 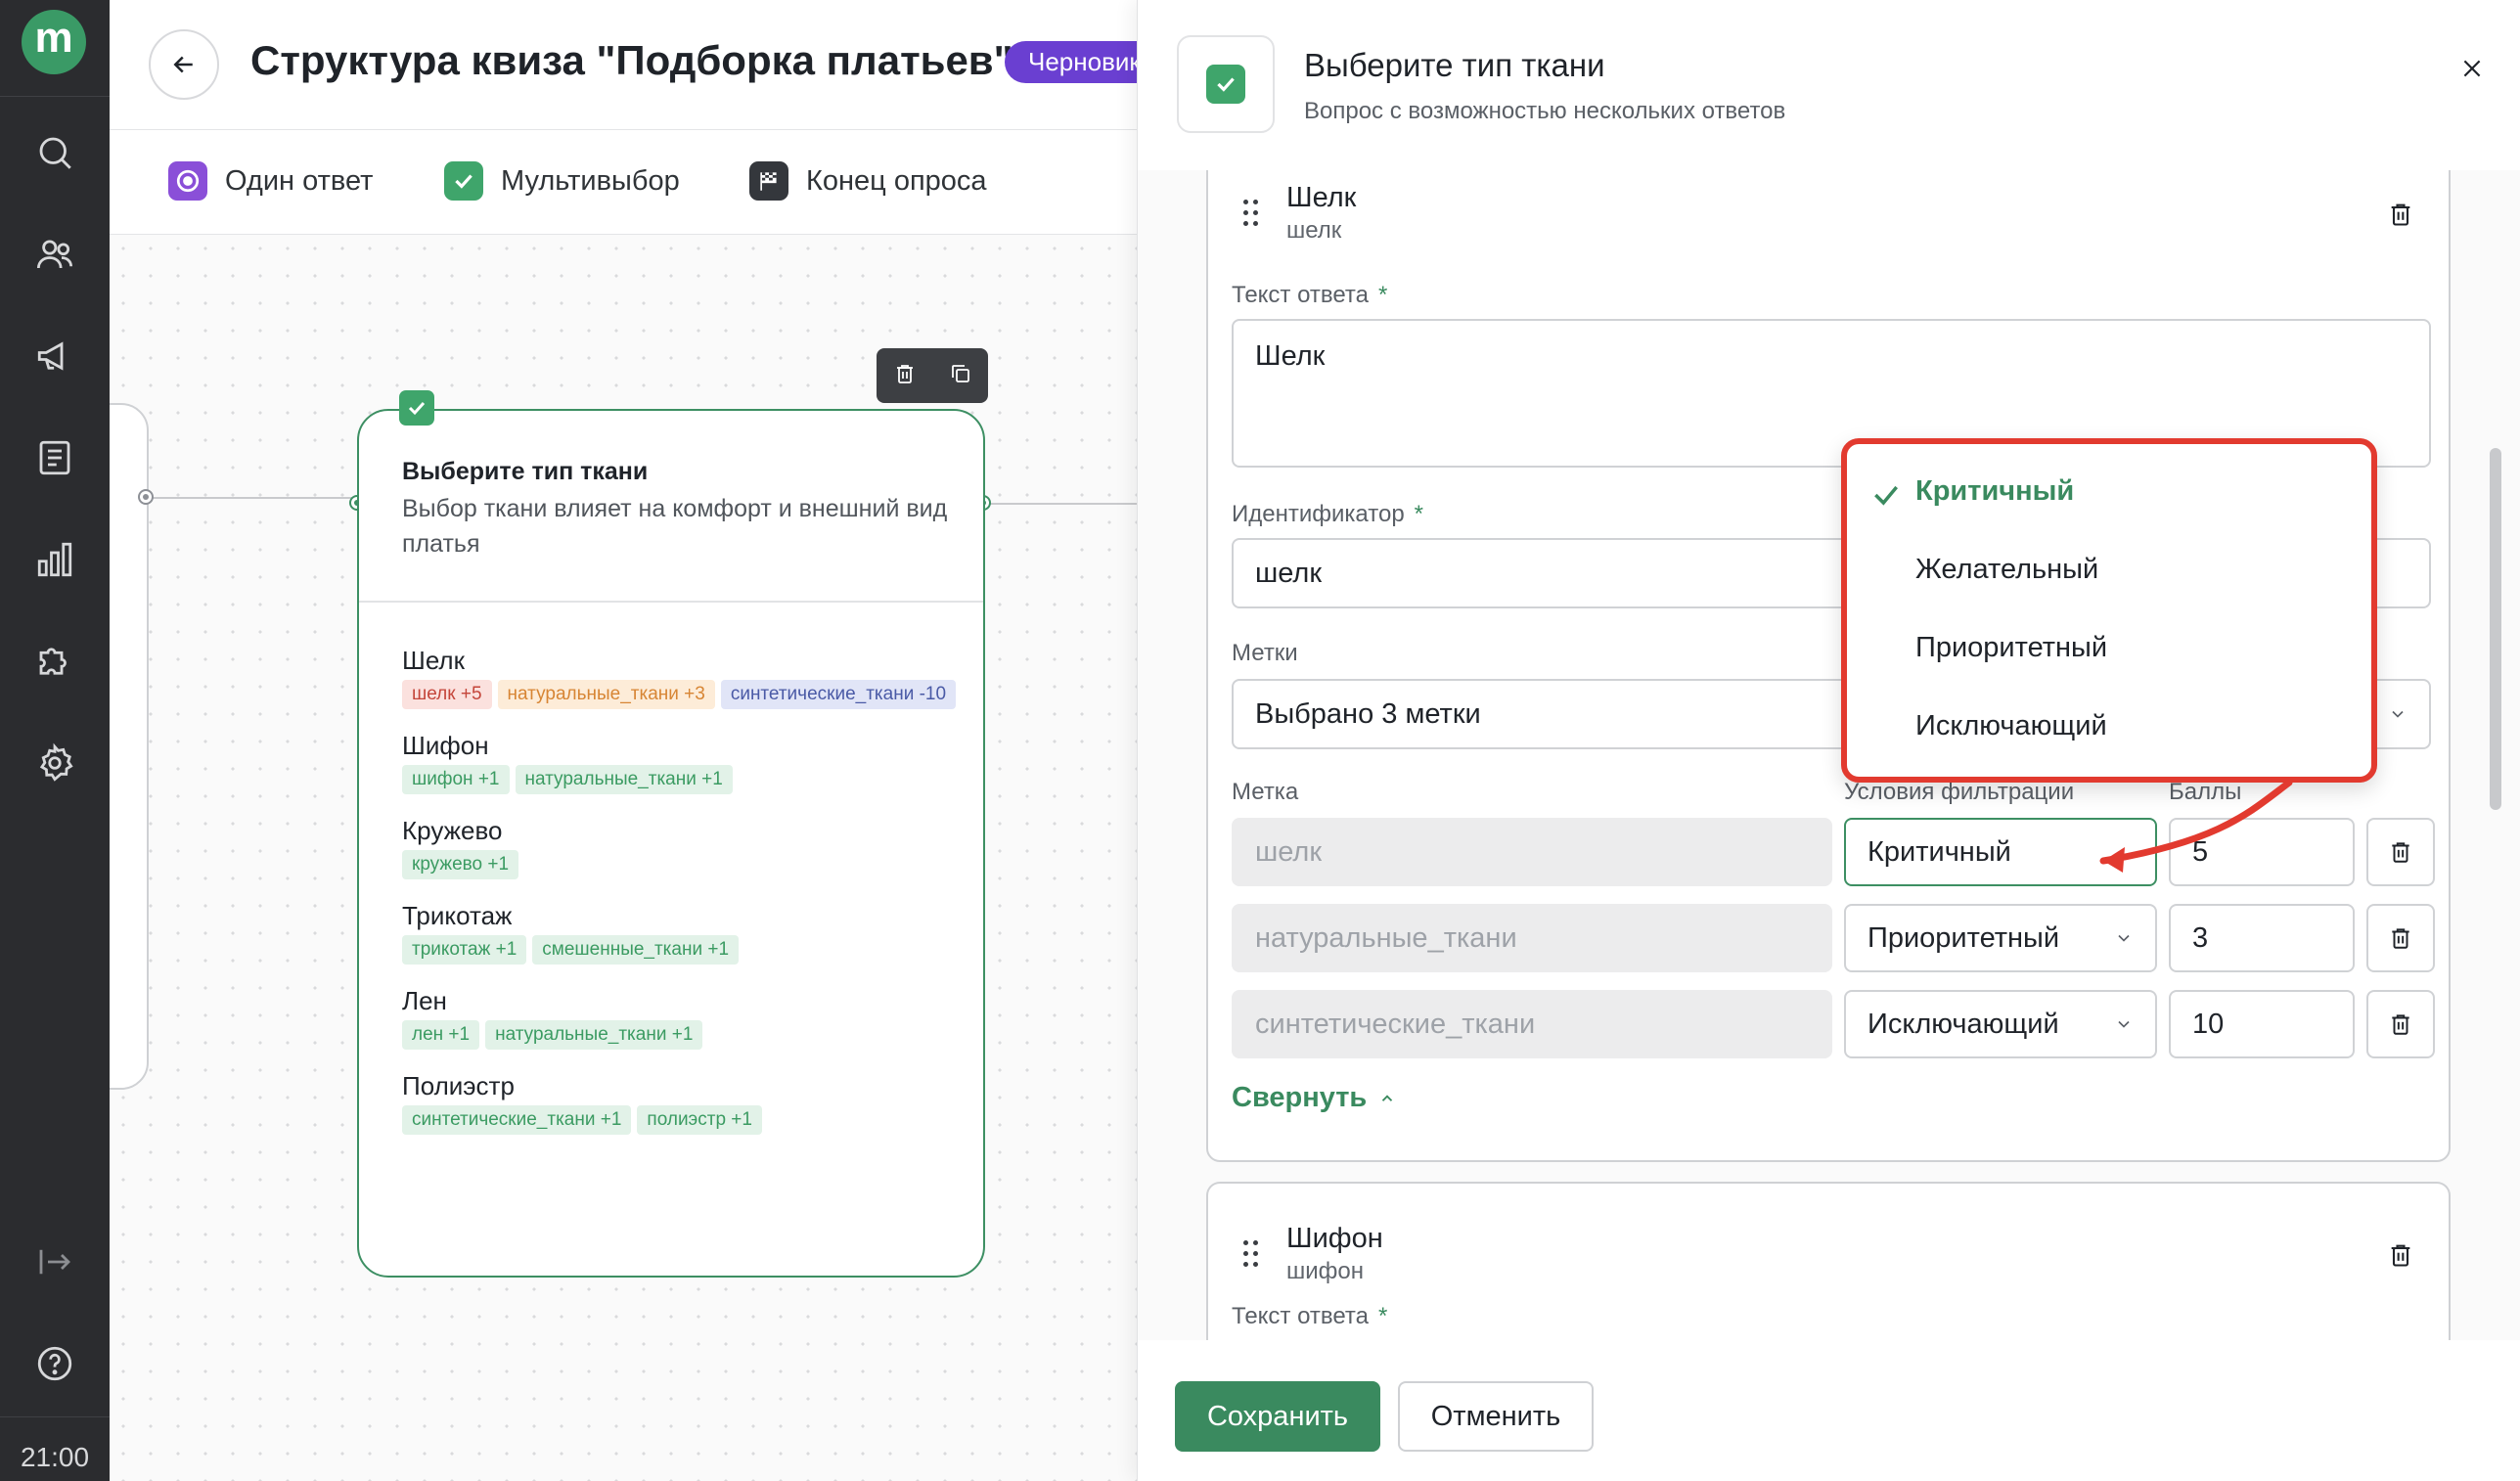 I want to click on chevron-up-icon, so click(x=1387, y=1097).